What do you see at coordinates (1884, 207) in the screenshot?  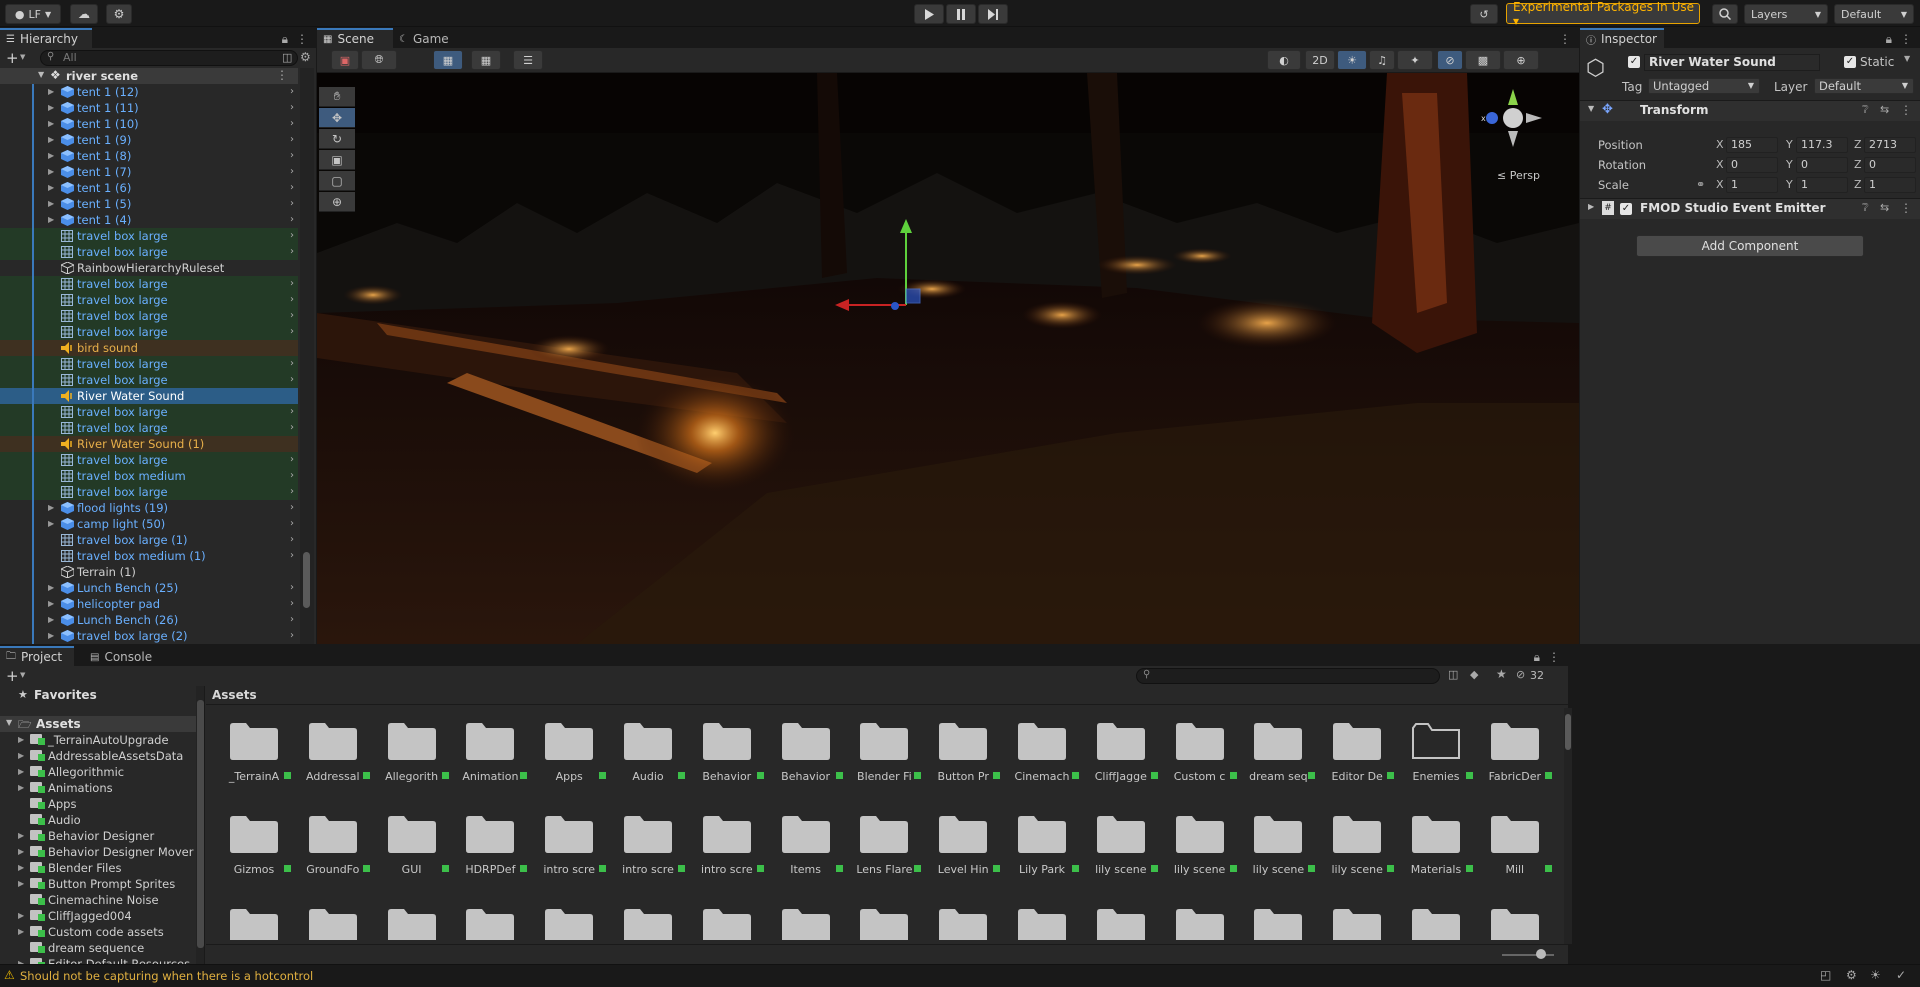 I see `preset-icon: ⇆` at bounding box center [1884, 207].